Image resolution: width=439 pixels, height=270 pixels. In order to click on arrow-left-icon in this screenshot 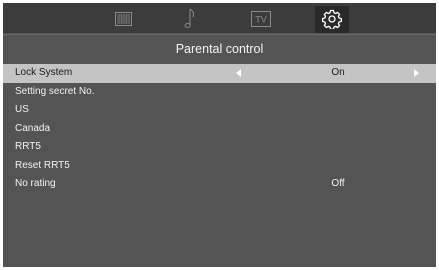, I will do `click(238, 73)`.